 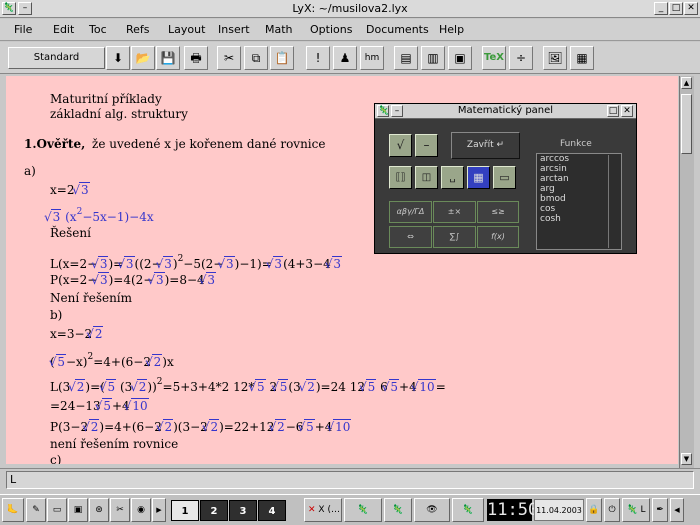 What do you see at coordinates (57, 510) in the screenshot?
I see `window-list-icon: ▭` at bounding box center [57, 510].